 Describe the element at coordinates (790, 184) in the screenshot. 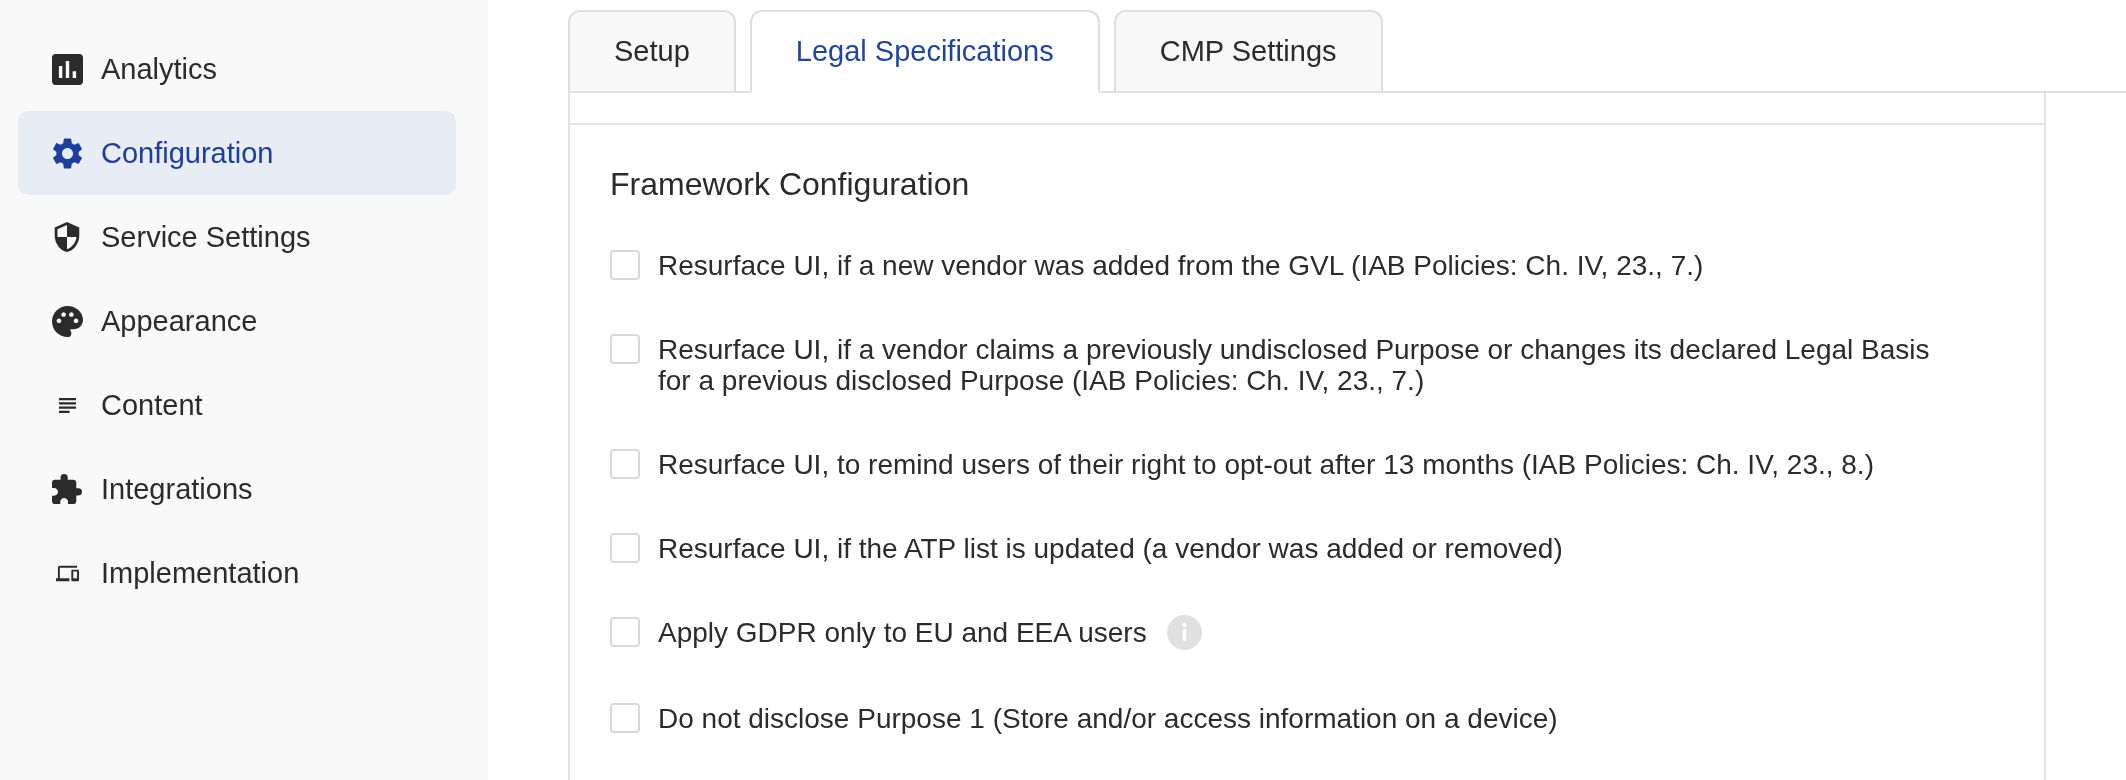

I see `section-title: Framework Configuration` at that location.